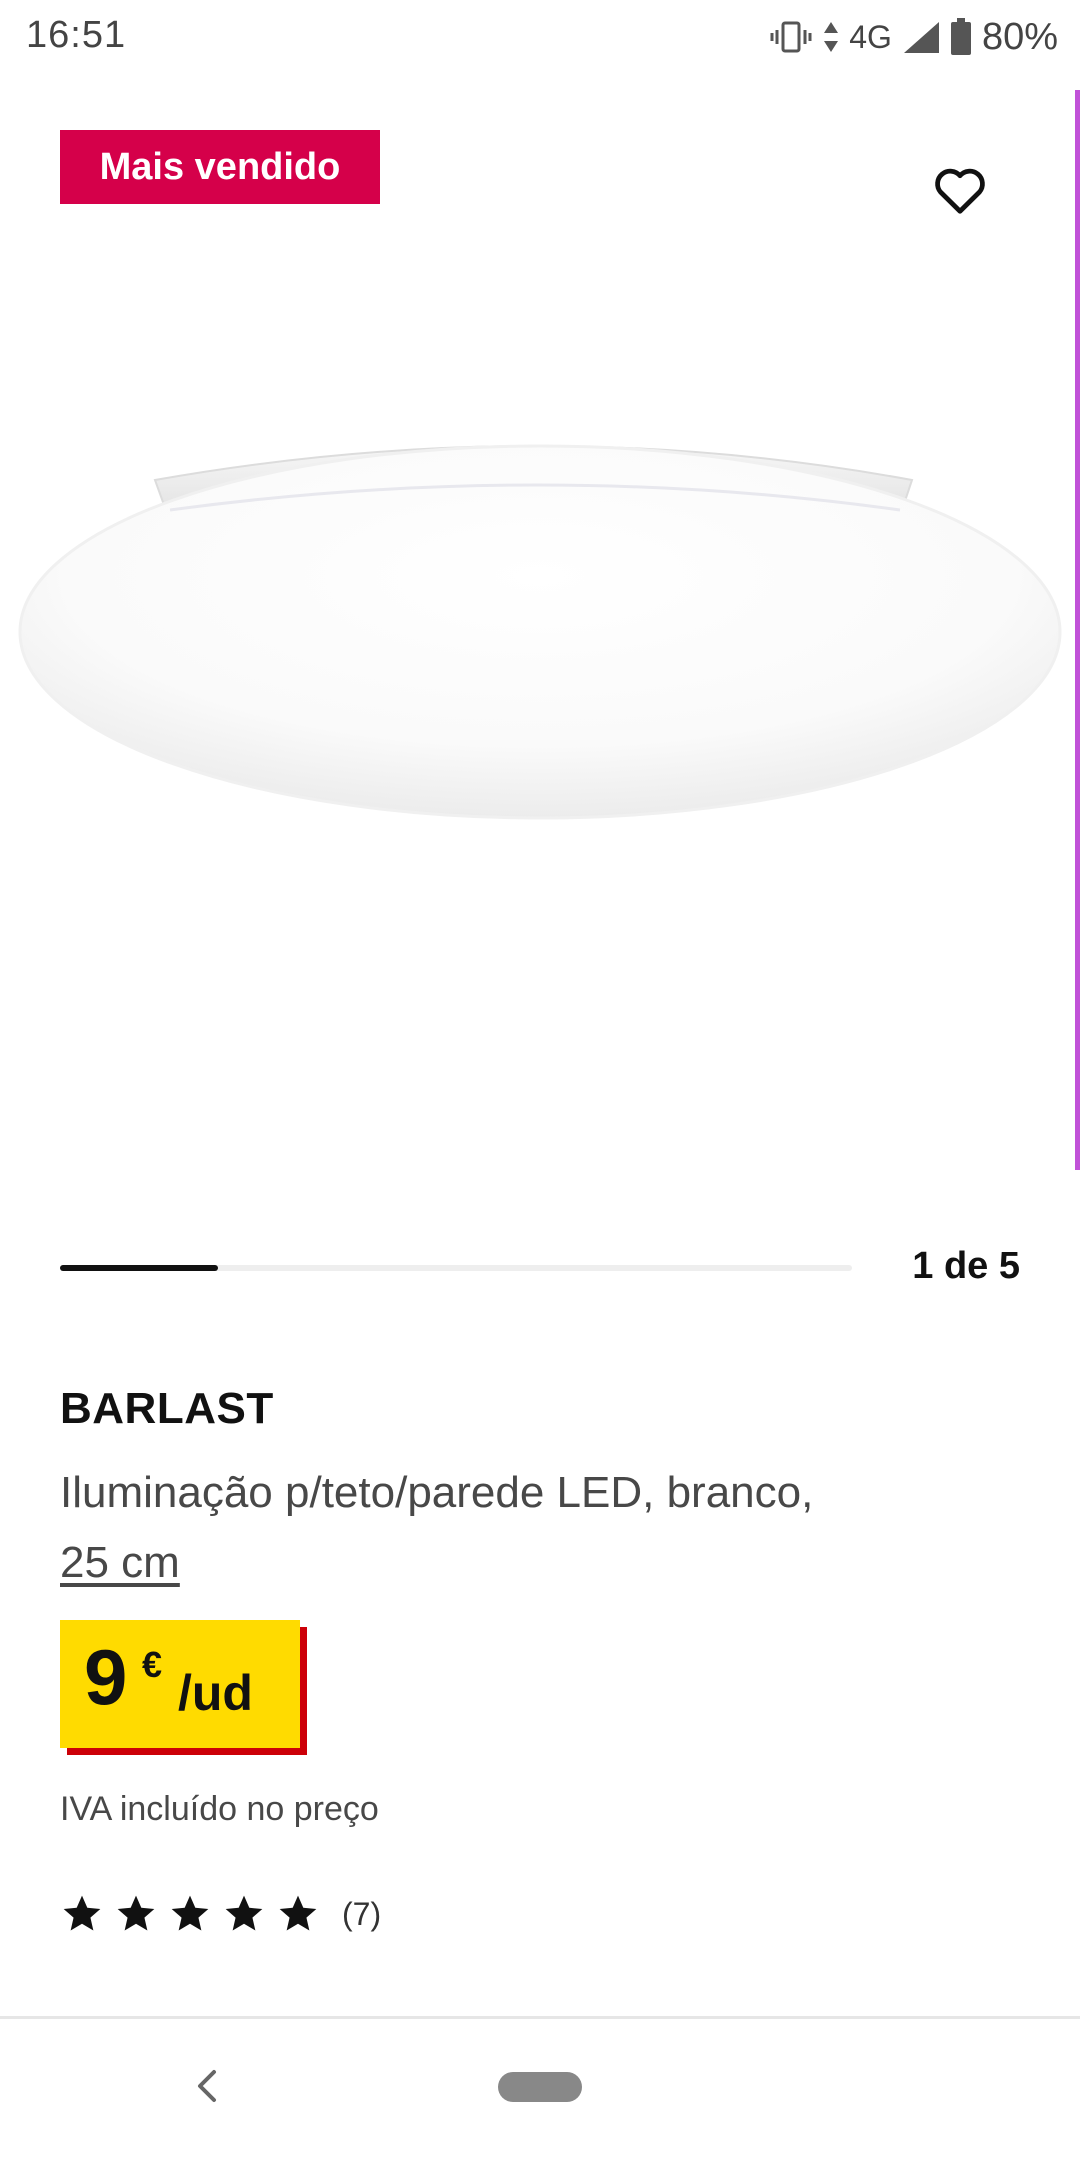 Image resolution: width=1080 pixels, height=2160 pixels. Describe the element at coordinates (540, 2017) in the screenshot. I see `nav-divider` at that location.